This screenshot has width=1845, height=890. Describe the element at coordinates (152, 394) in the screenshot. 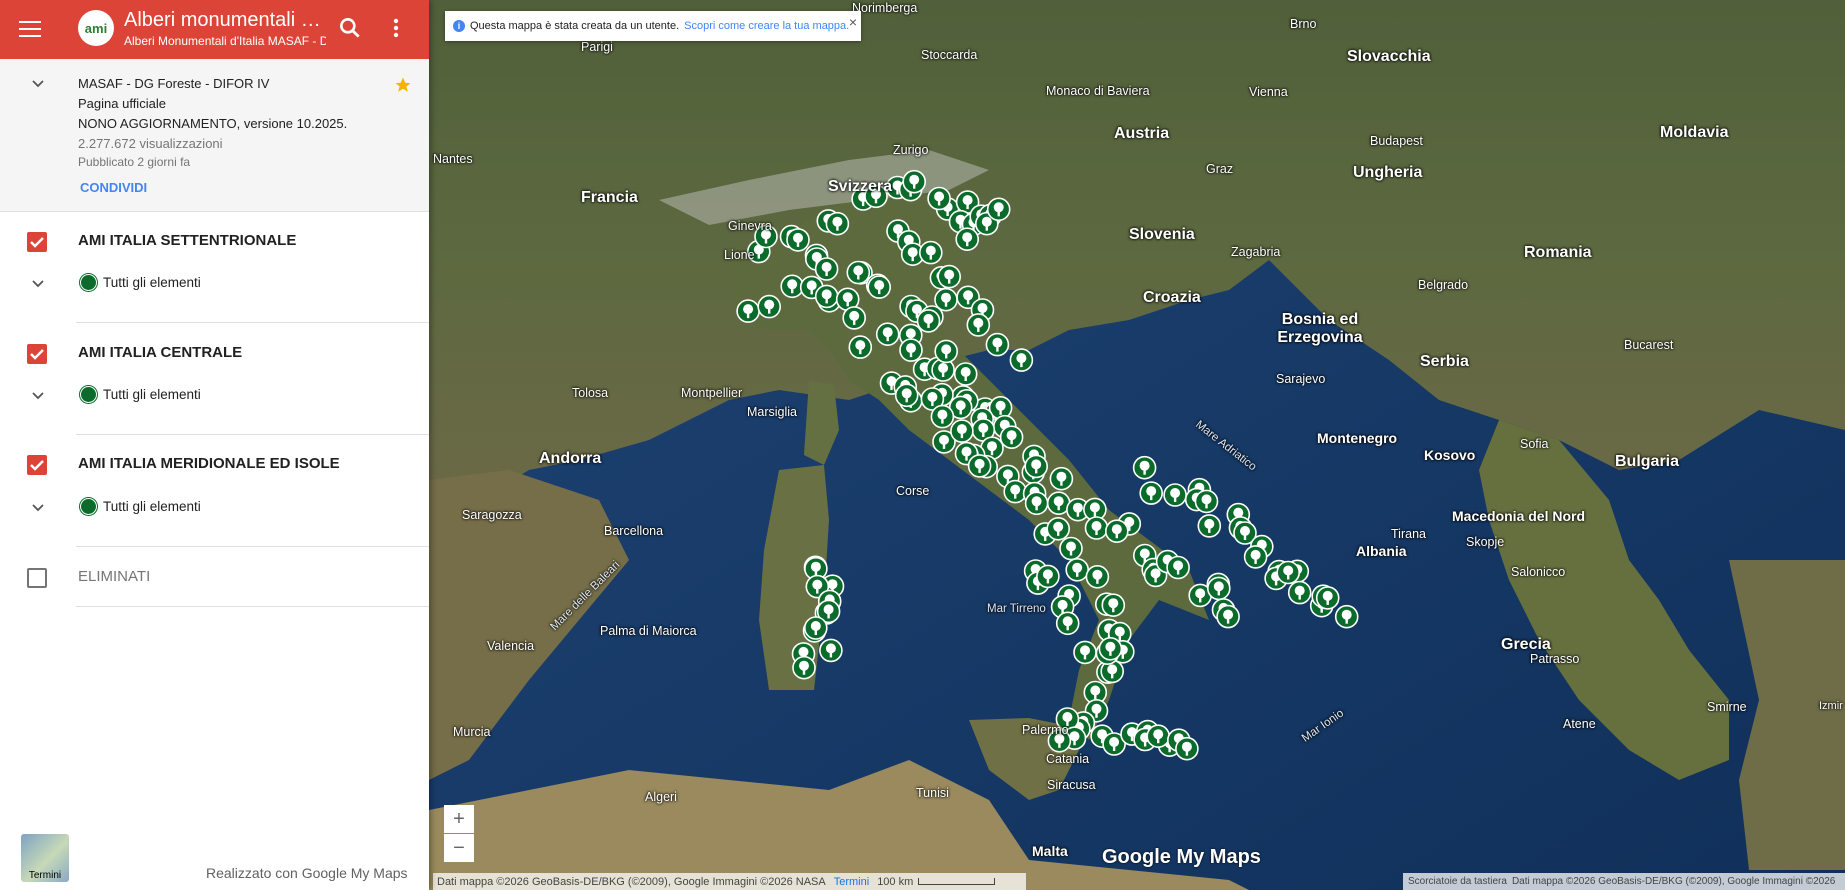

I see `layer-item-label: Tutti gli elementi` at that location.